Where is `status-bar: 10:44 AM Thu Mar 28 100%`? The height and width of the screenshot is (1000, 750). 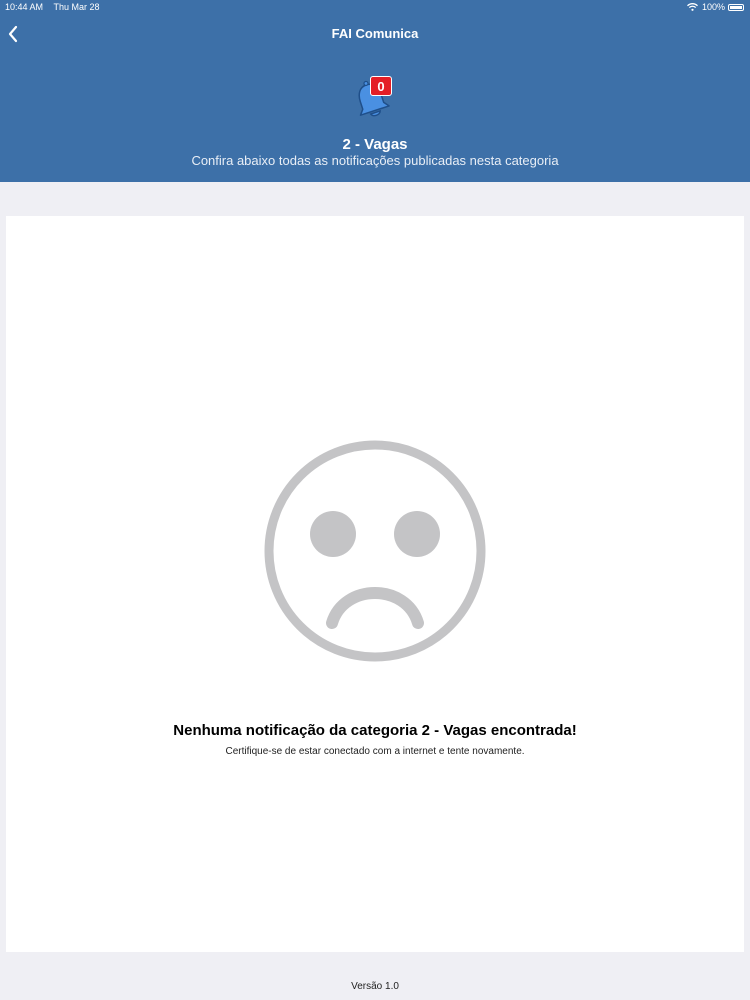
status-bar: 10:44 AM Thu Mar 28 100% is located at coordinates (375, 8).